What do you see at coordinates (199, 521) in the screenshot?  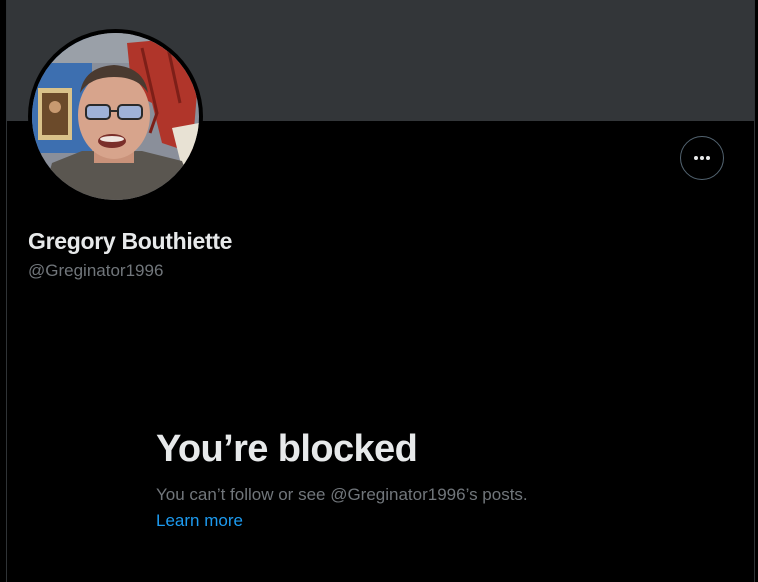 I see `learn-more-link: Learn more` at bounding box center [199, 521].